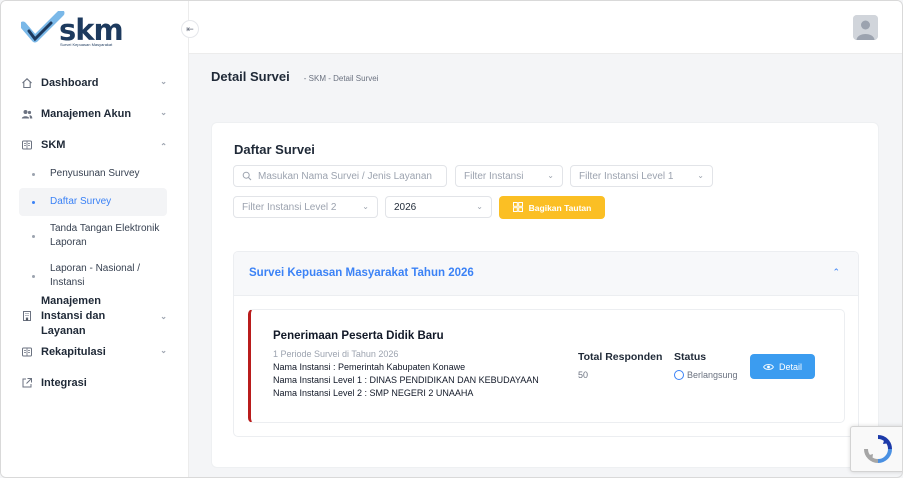  I want to click on brand-logo: skm Survei Kepuasan Masyarakat, so click(76, 30).